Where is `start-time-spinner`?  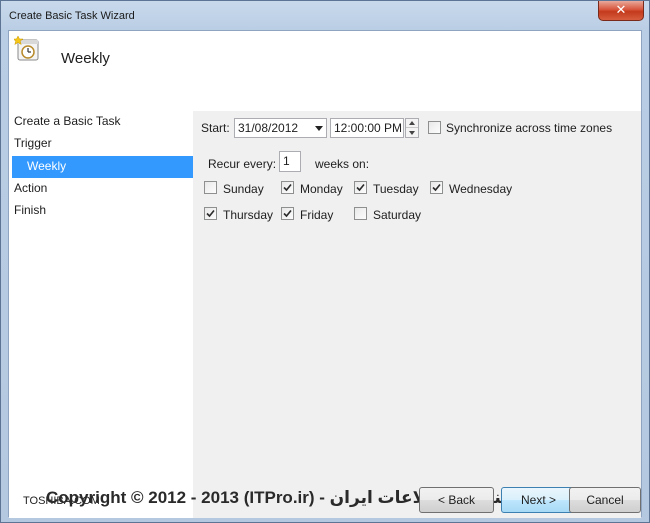
start-time-spinner is located at coordinates (412, 128).